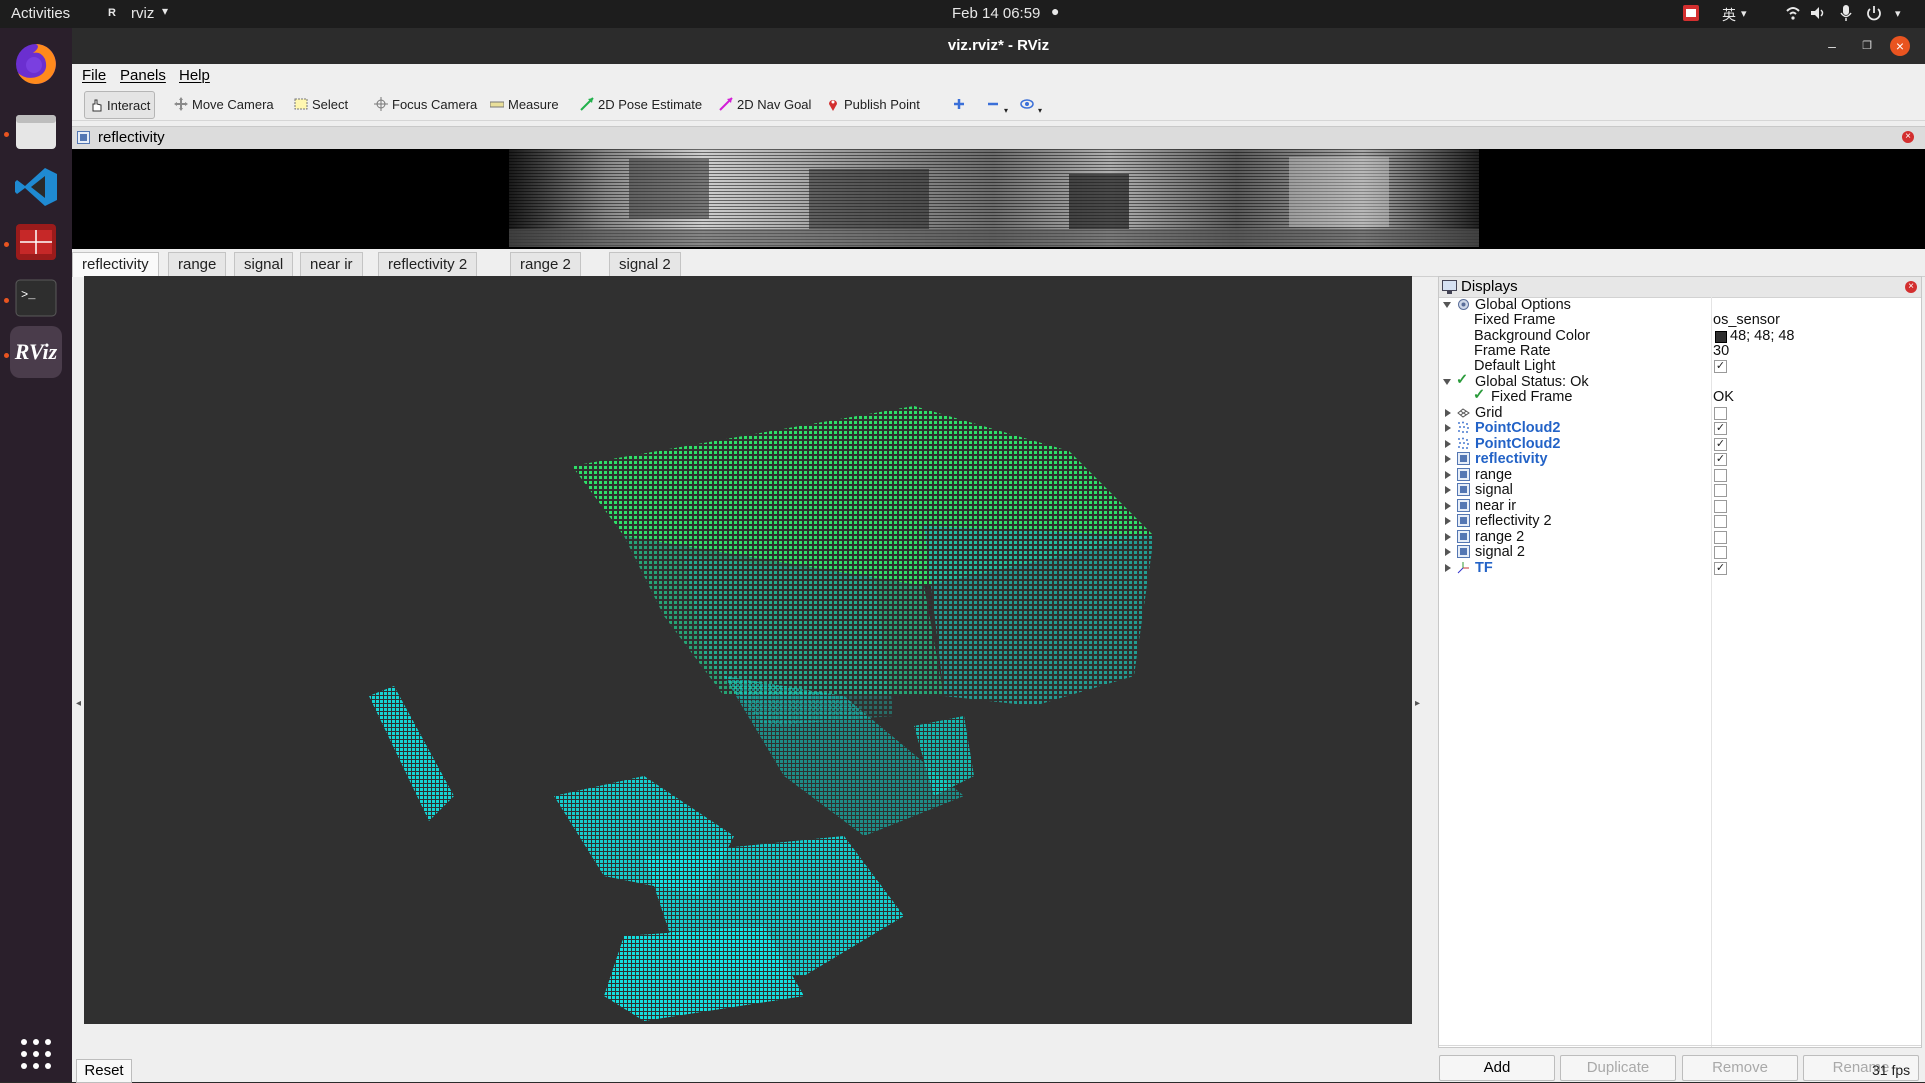 The height and width of the screenshot is (1083, 1925). What do you see at coordinates (428, 264) in the screenshot?
I see `tab-reflectivity-2: reflectivity 2` at bounding box center [428, 264].